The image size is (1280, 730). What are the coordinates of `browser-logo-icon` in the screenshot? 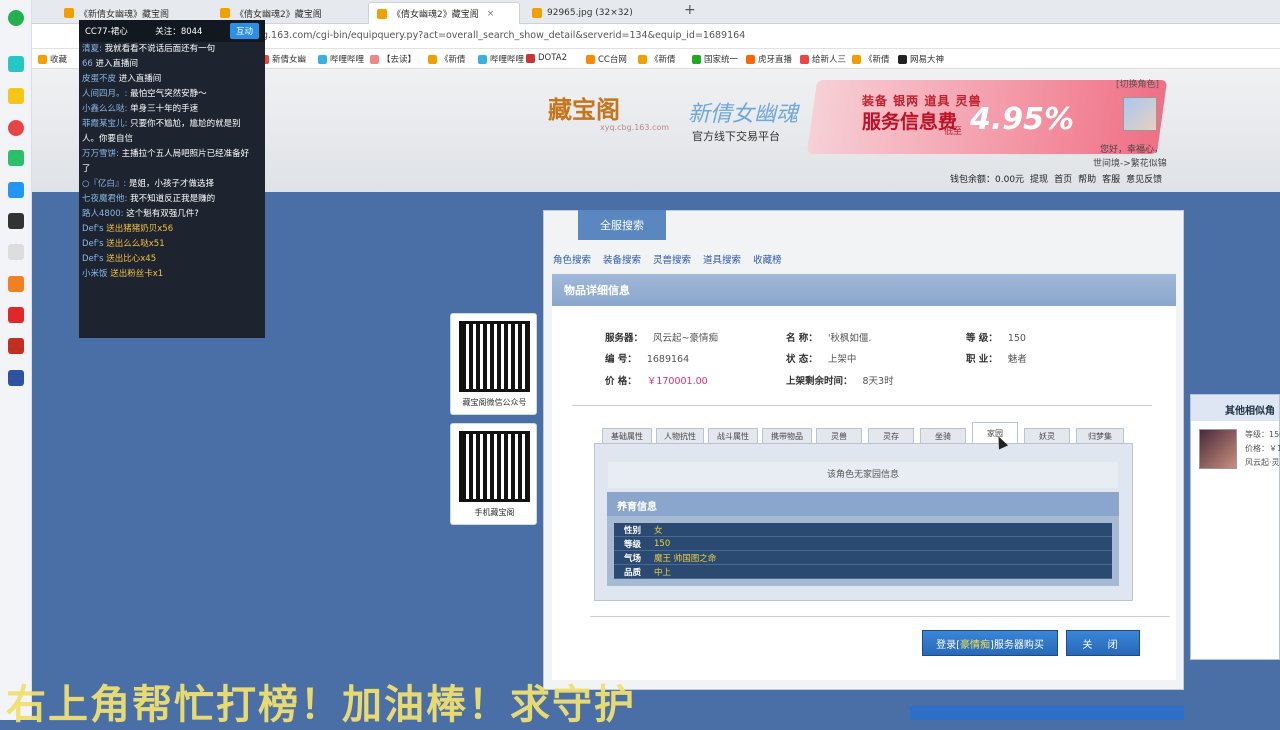 It's located at (16, 18).